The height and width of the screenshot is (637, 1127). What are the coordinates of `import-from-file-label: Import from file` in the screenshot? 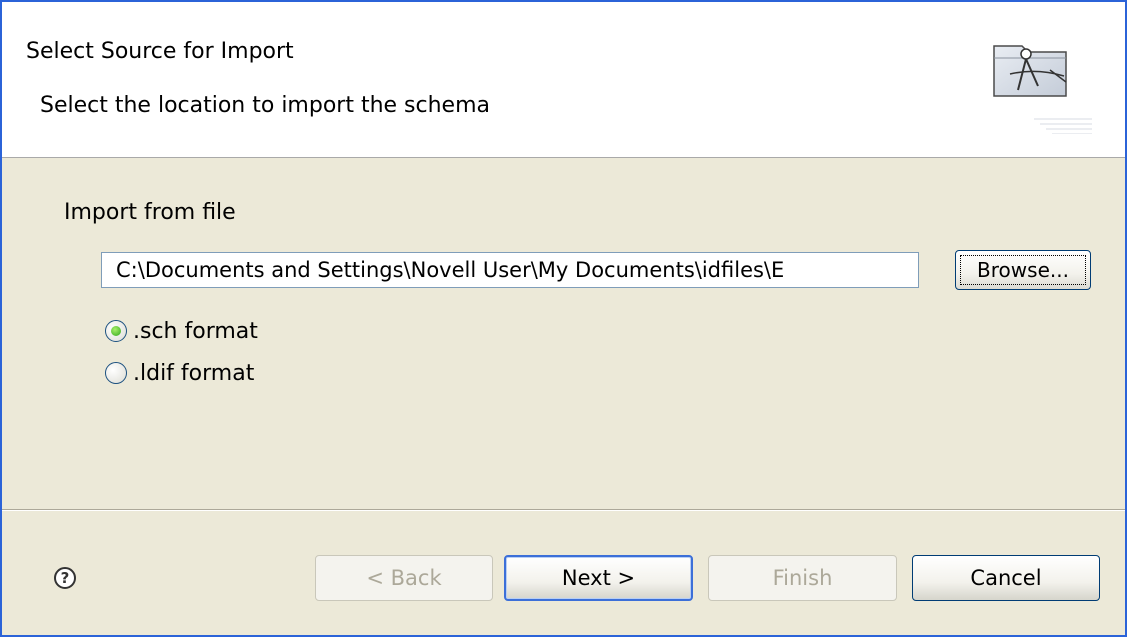 It's located at (150, 212).